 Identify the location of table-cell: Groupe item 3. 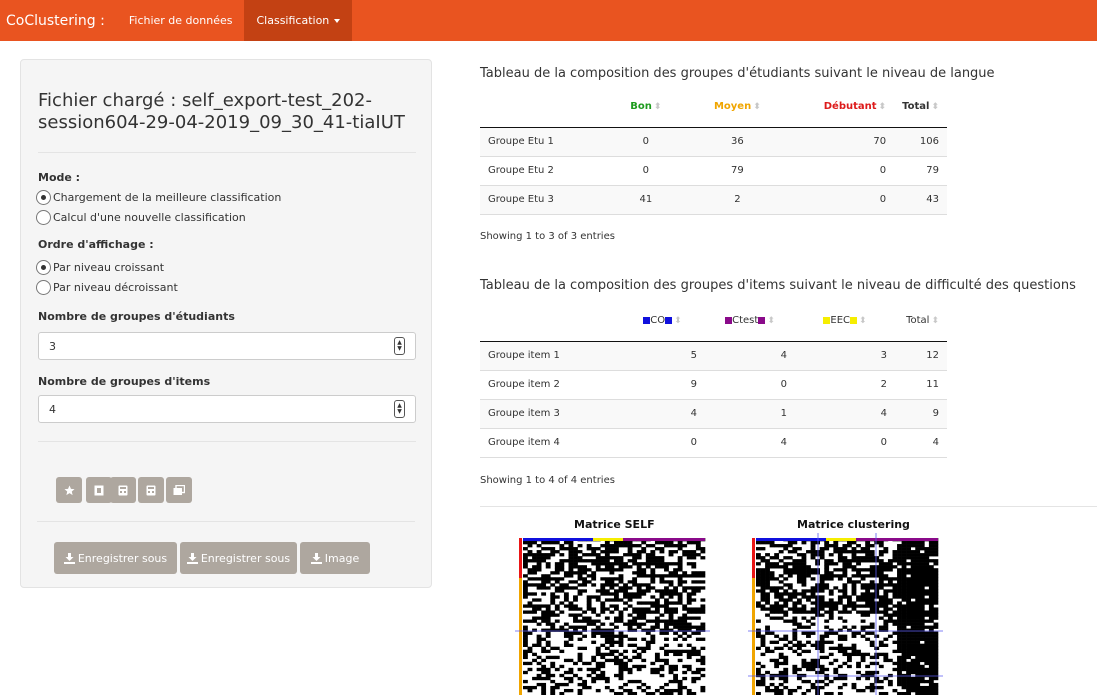
(550, 414).